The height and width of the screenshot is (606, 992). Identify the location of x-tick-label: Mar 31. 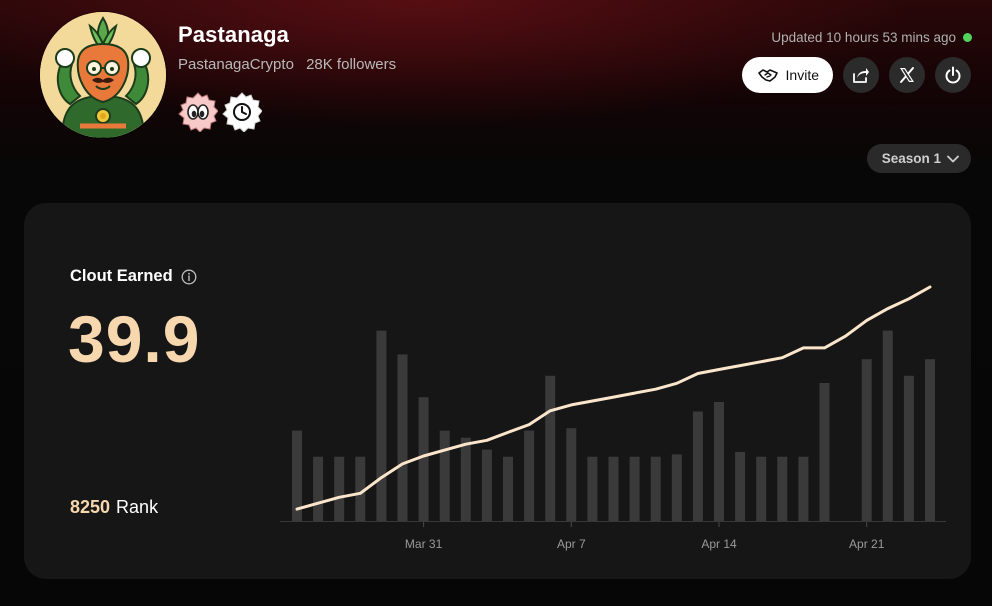
(424, 544).